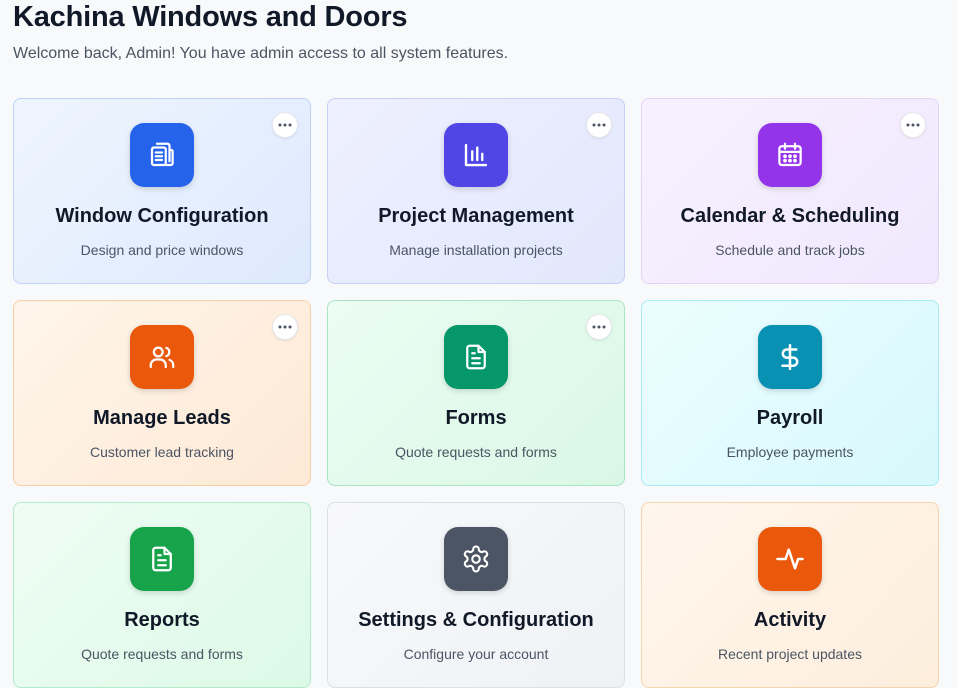  What do you see at coordinates (162, 452) in the screenshot?
I see `card-description: Customer lead tracking` at bounding box center [162, 452].